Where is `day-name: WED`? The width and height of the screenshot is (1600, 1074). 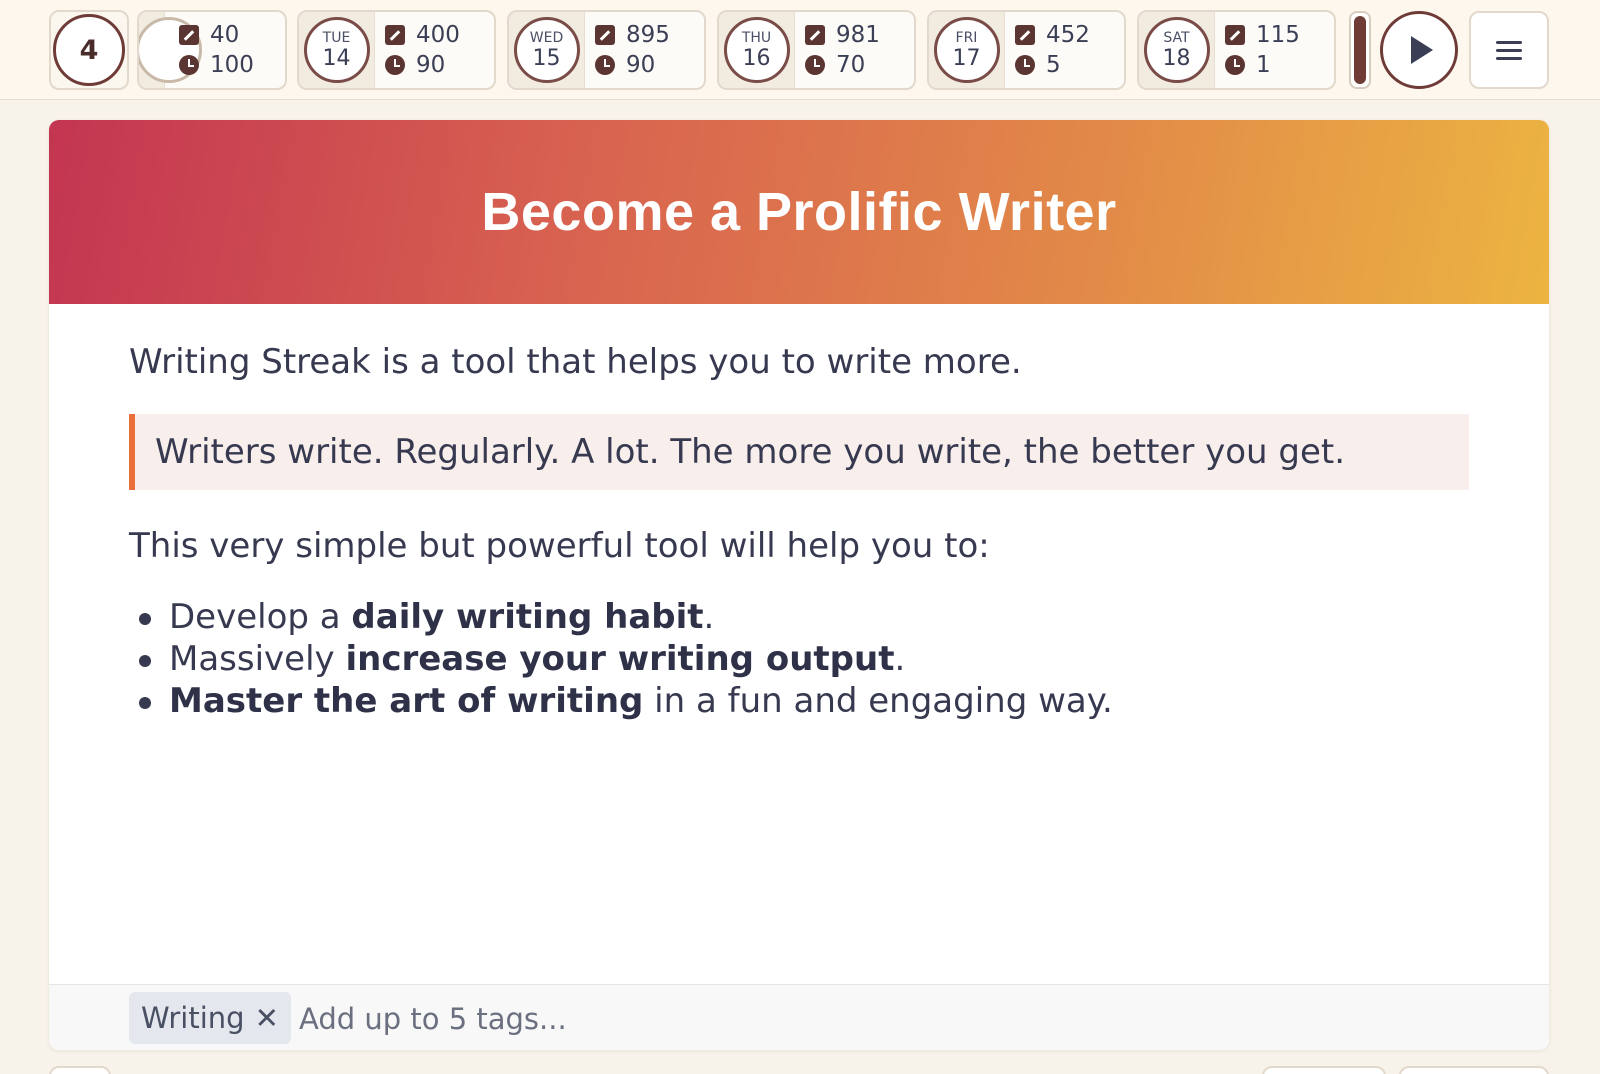
day-name: WED is located at coordinates (546, 37).